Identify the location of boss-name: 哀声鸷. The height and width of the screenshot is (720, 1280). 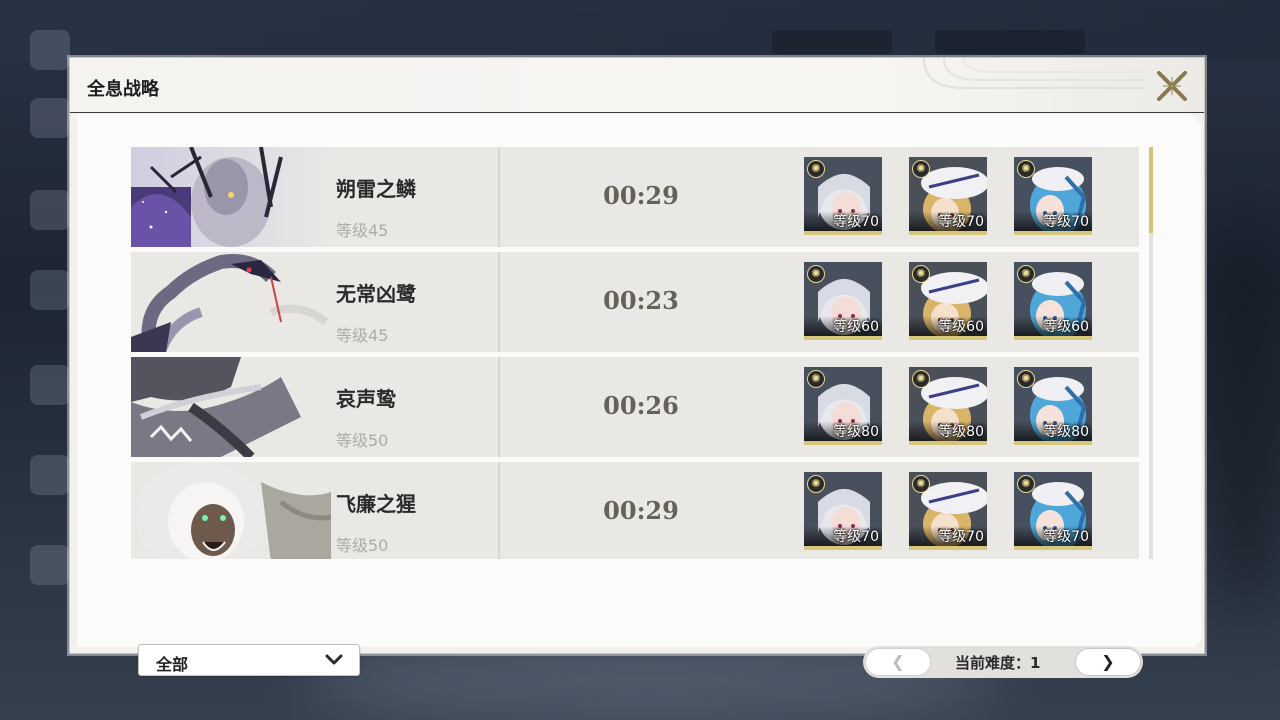
(366, 399).